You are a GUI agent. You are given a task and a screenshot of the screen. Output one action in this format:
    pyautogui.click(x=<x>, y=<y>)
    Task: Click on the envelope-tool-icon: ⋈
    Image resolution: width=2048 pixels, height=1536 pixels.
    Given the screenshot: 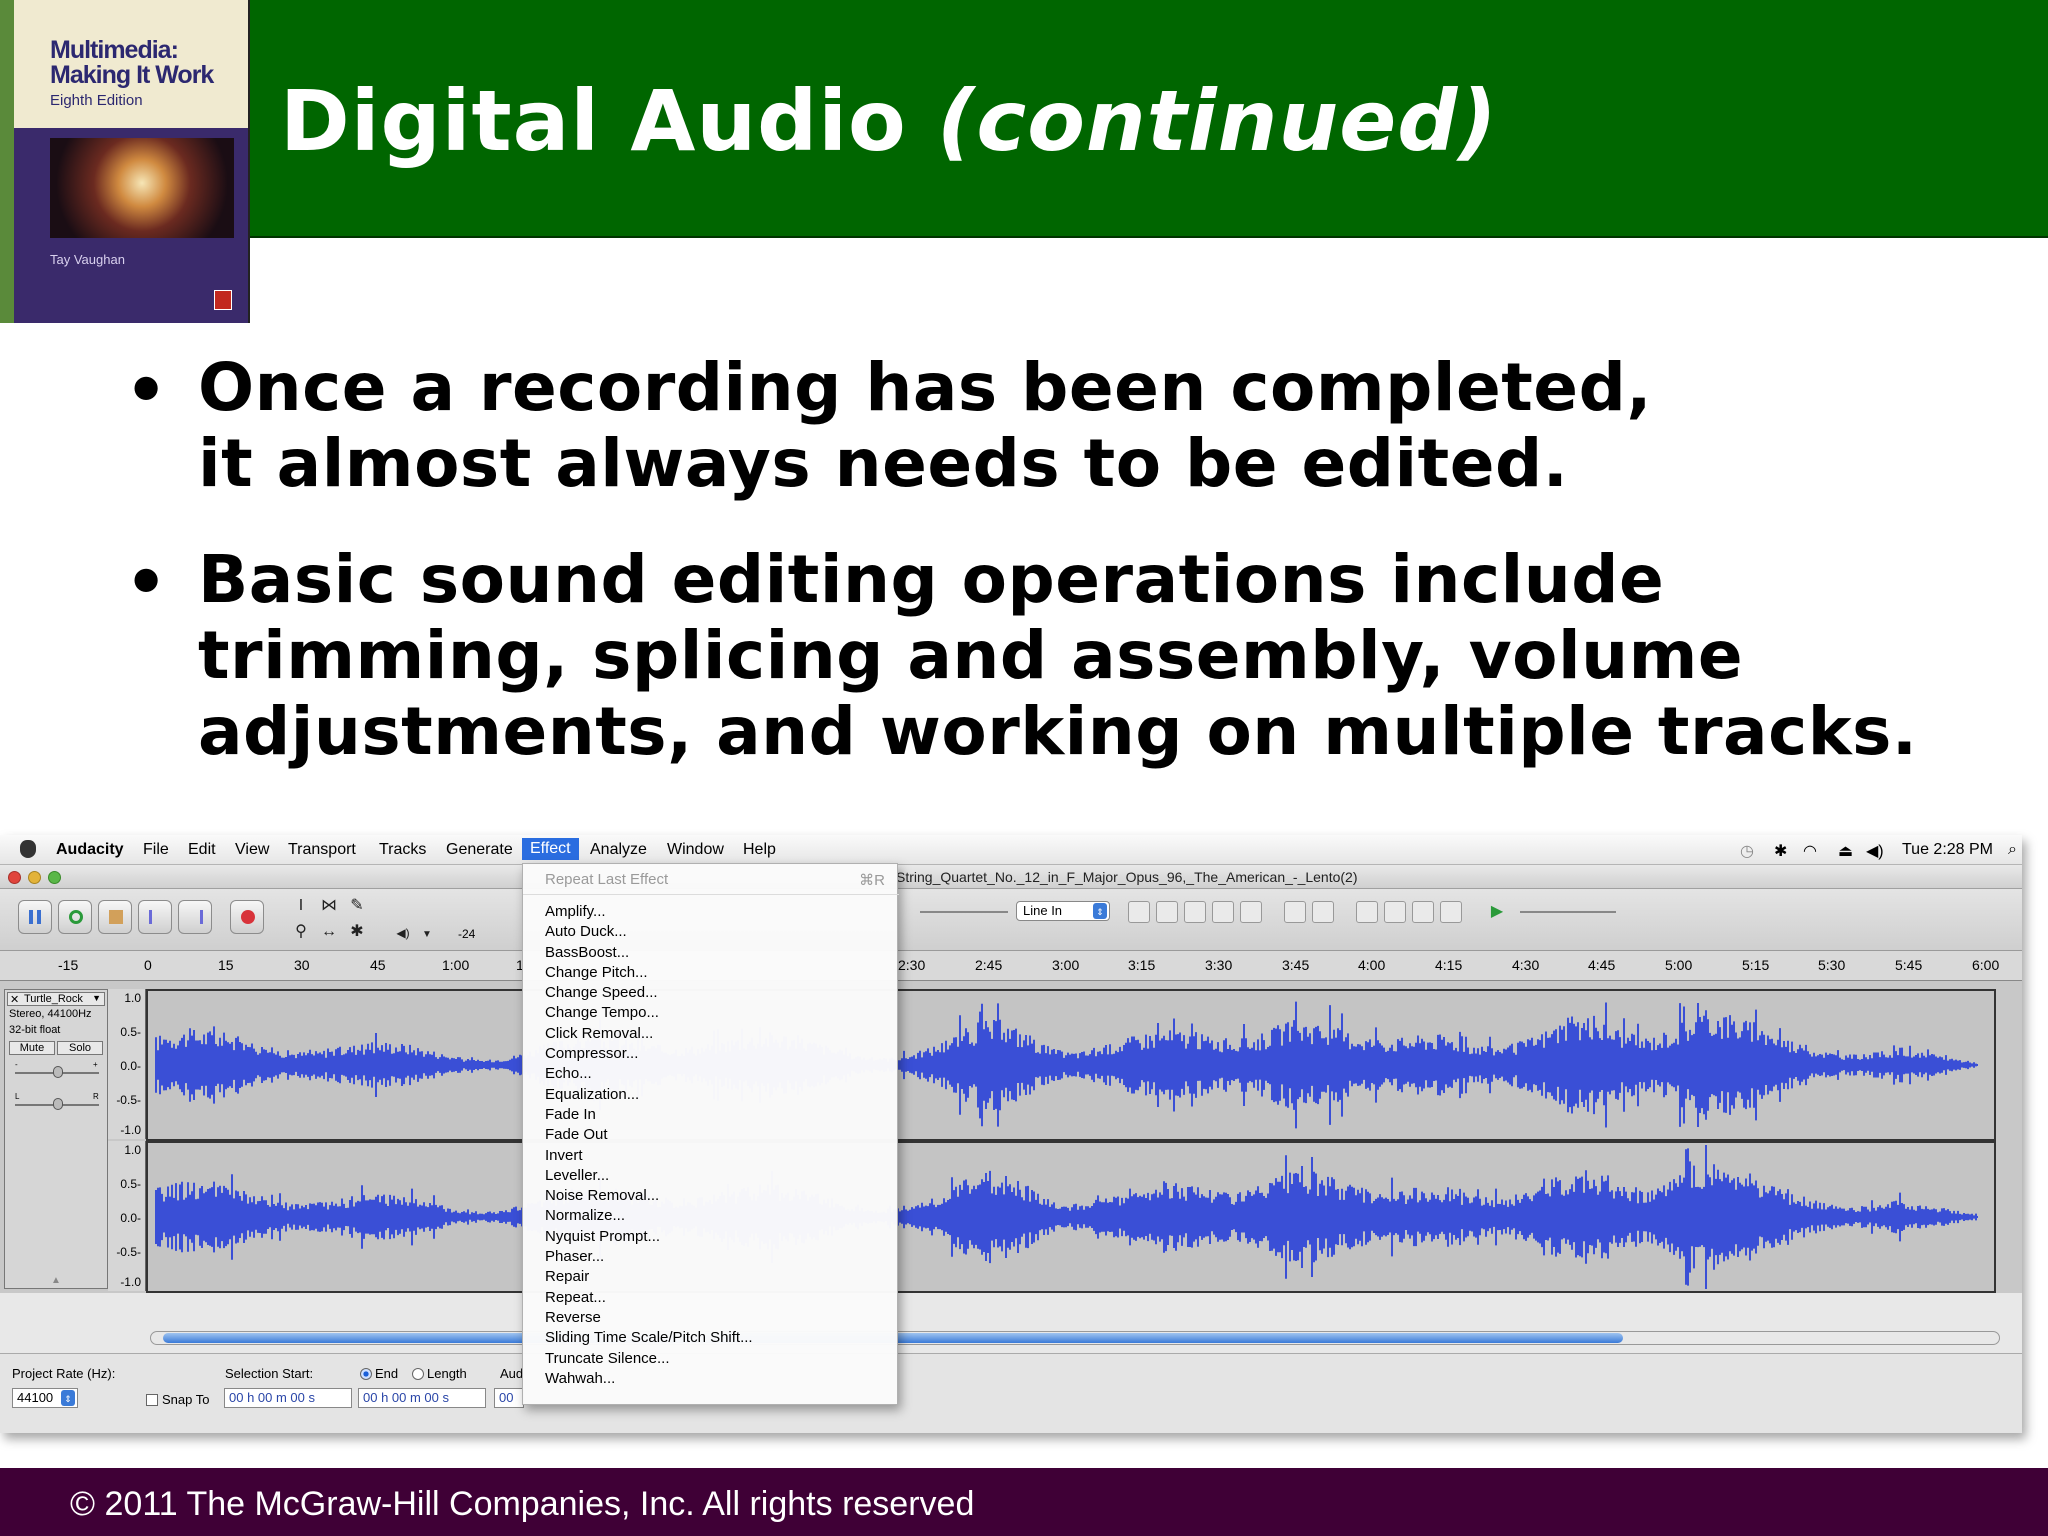 What is the action you would take?
    pyautogui.click(x=329, y=906)
    